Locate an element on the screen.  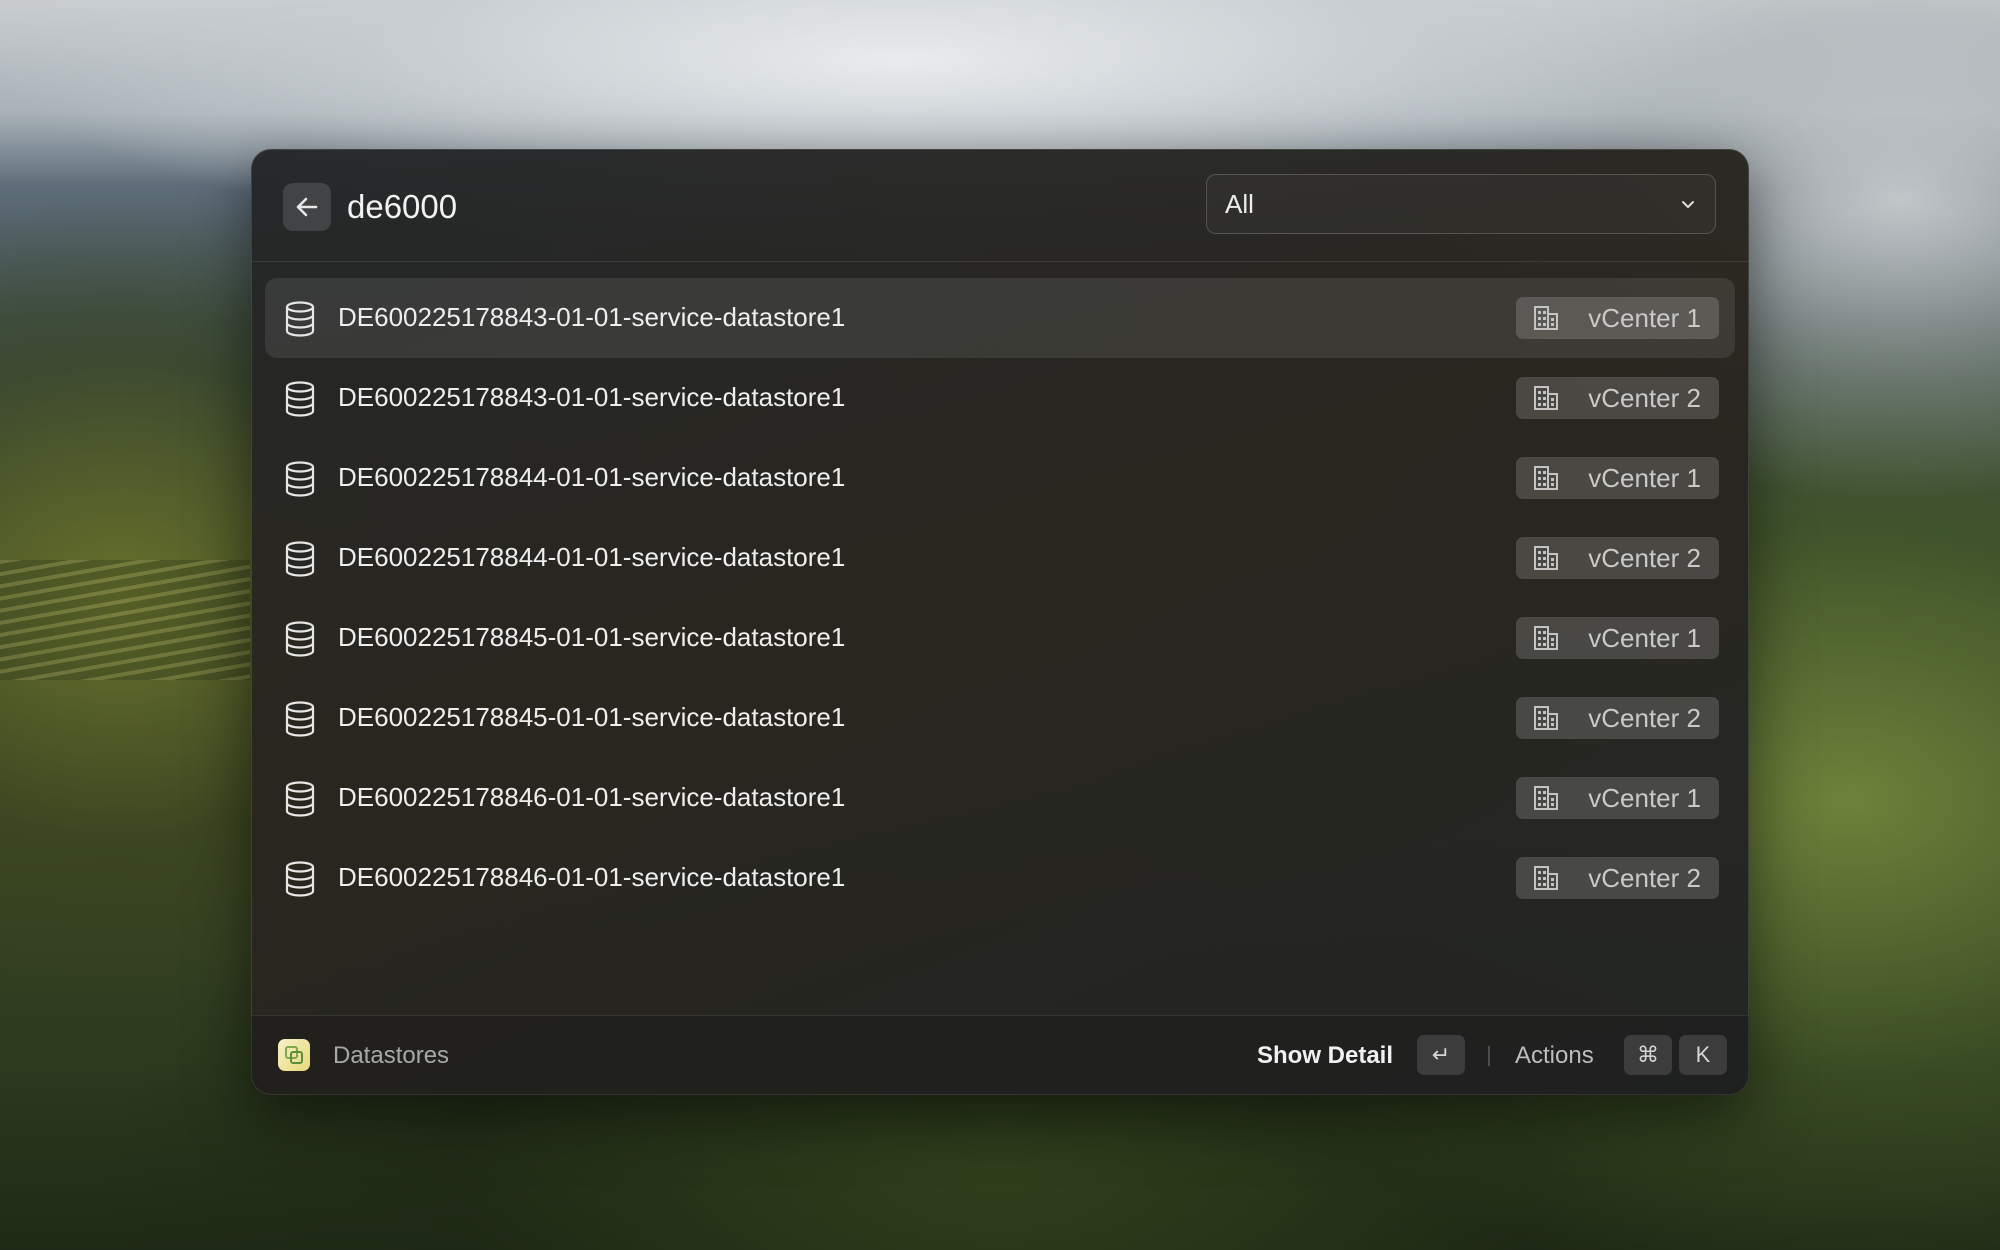
action-bar: Datastores Show Detail ↵ Actions ⌘ K is located at coordinates (1000, 1055).